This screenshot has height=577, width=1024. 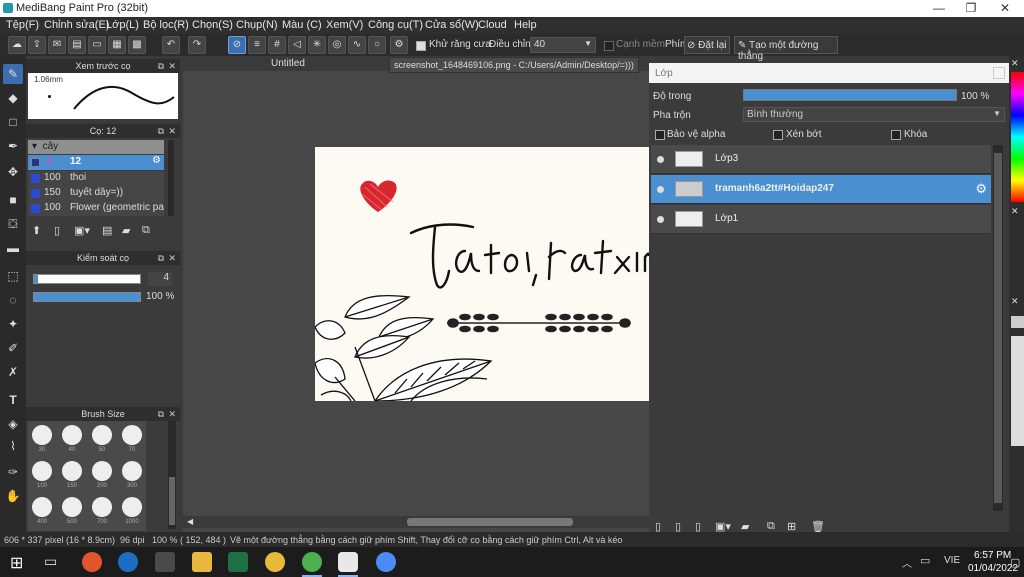 What do you see at coordinates (952, 560) in the screenshot?
I see `language-indicator: VIE` at bounding box center [952, 560].